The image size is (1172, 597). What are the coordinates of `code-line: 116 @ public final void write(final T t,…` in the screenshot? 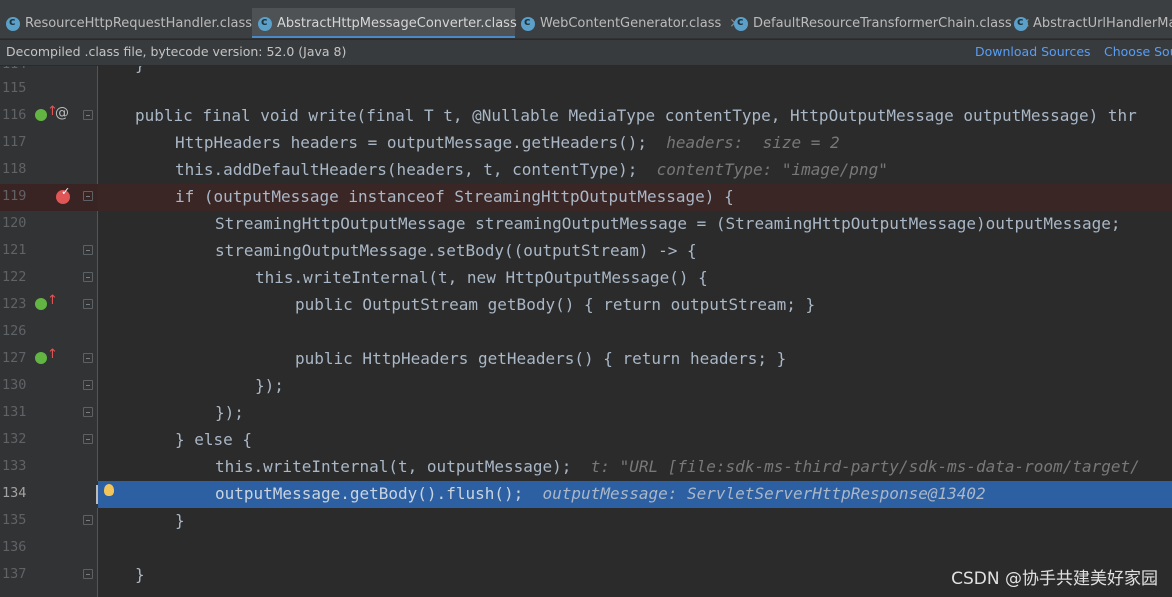 It's located at (586, 116).